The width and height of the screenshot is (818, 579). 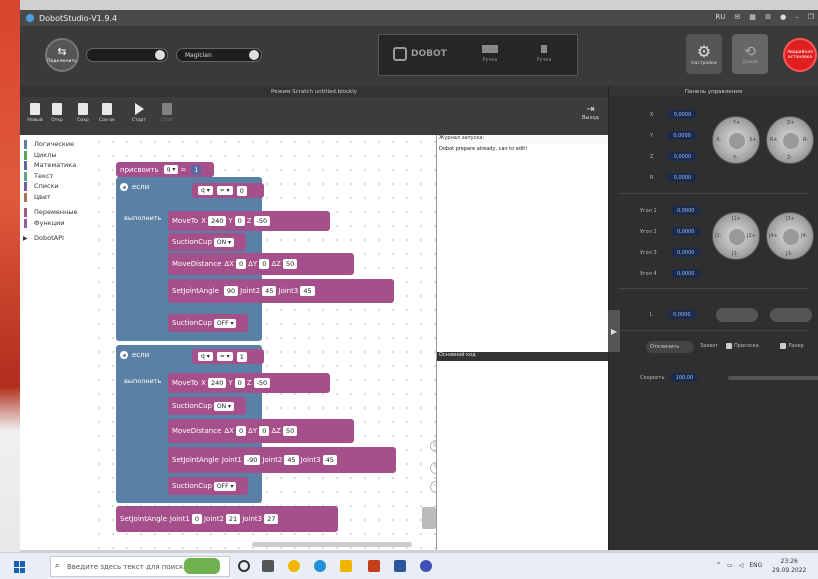 What do you see at coordinates (790, 236) in the screenshot?
I see `j3j4-jog-wheel: J3+ J4+ J4- J3-` at bounding box center [790, 236].